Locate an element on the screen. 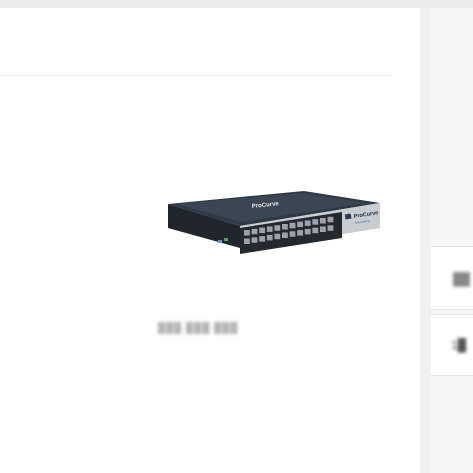 The height and width of the screenshot is (473, 473). product-caption: ███ ███ ███ is located at coordinates (198, 328).